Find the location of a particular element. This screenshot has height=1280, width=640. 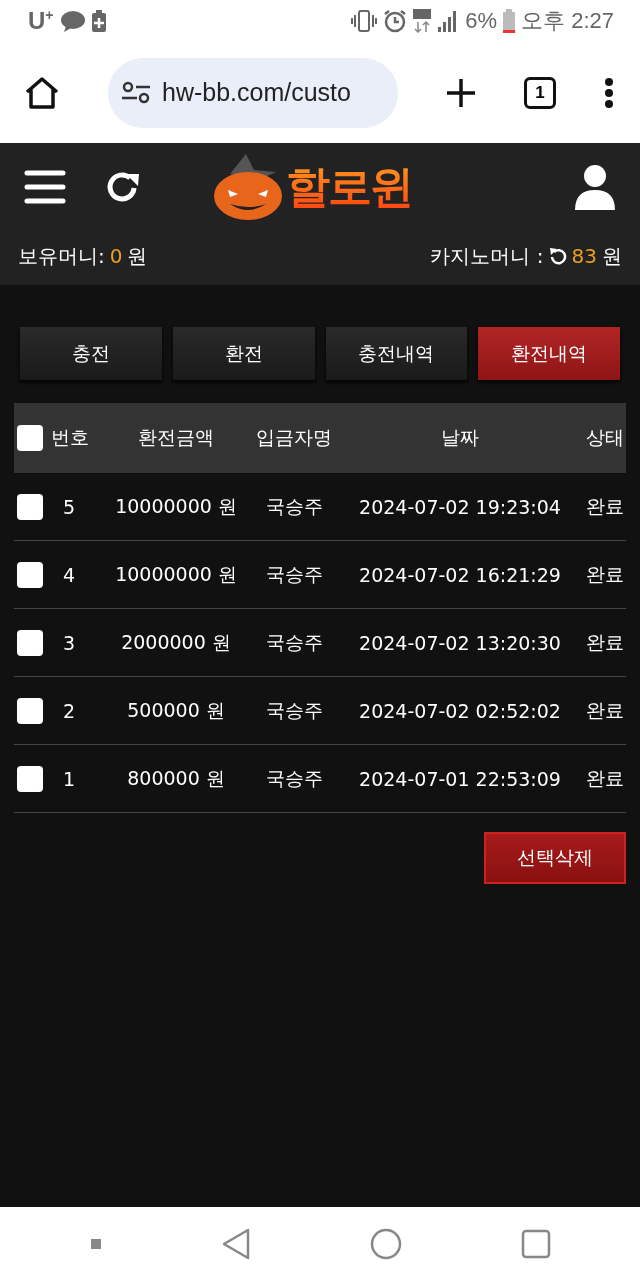

mobile-data-icon is located at coordinates (422, 21).